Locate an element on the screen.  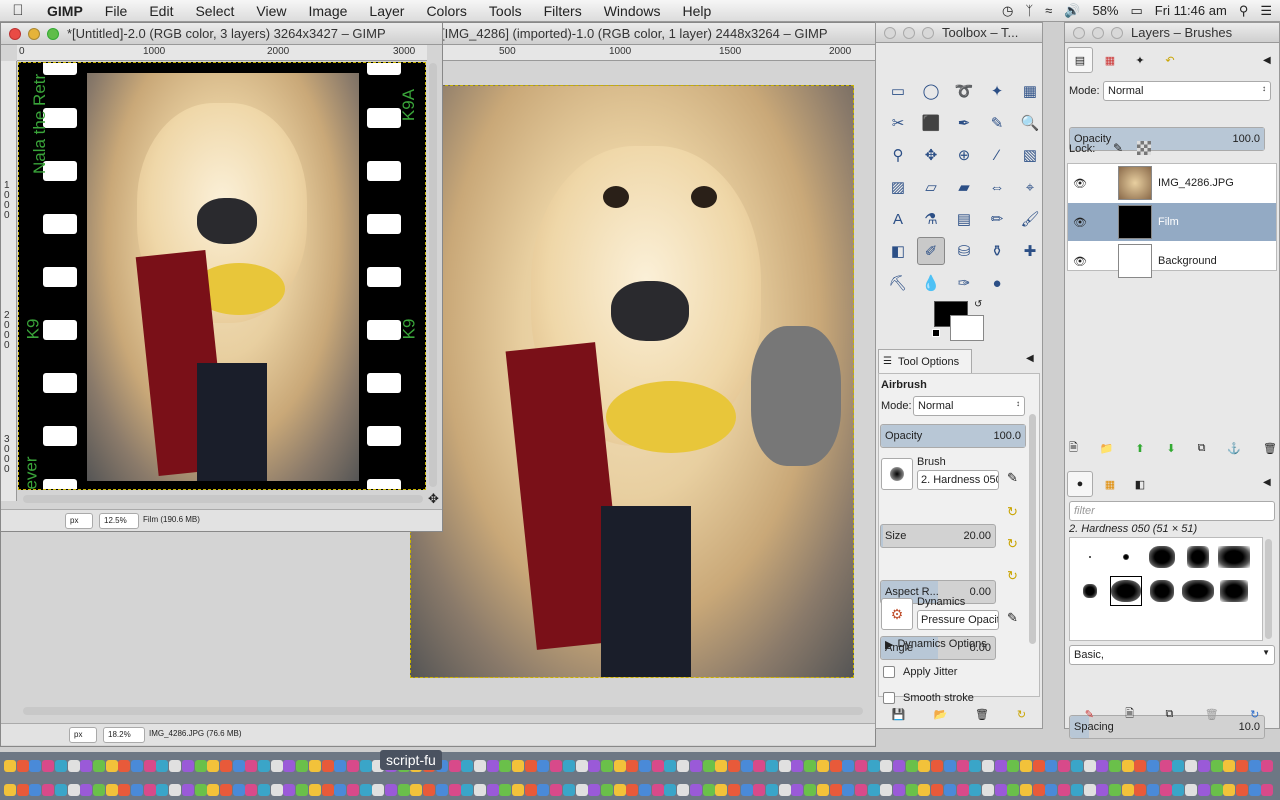
opacity-slider: Opacity 100.0 is located at coordinates (953, 436).